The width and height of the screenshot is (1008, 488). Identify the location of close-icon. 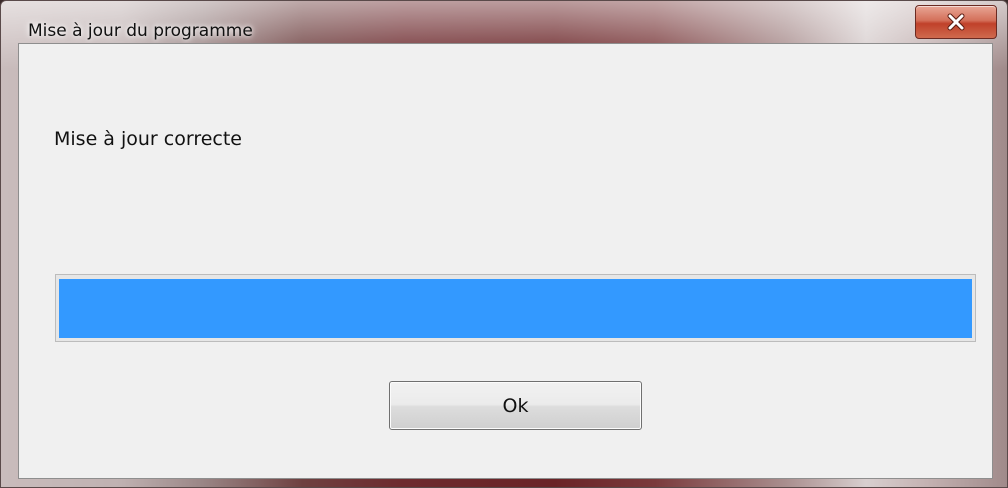
(956, 22).